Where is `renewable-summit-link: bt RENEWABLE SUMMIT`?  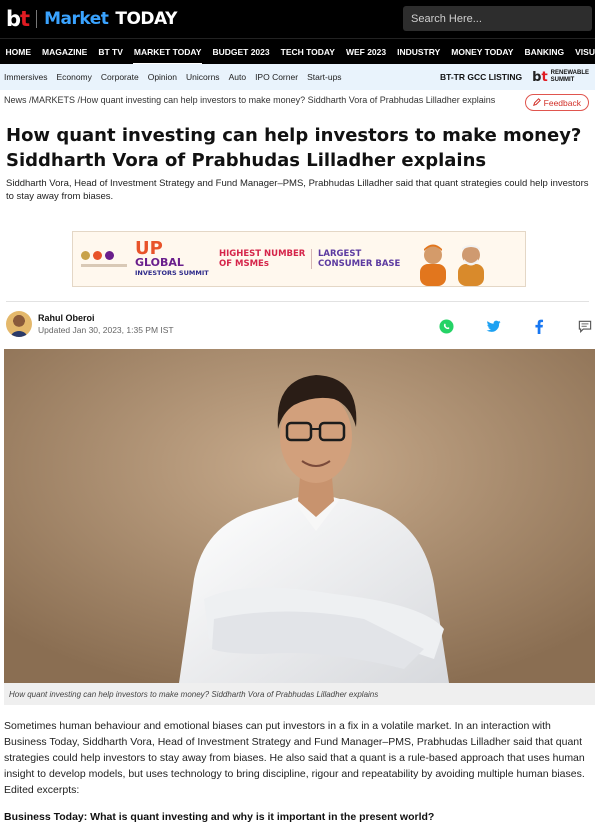
renewable-summit-link: bt RENEWABLE SUMMIT is located at coordinates (560, 77).